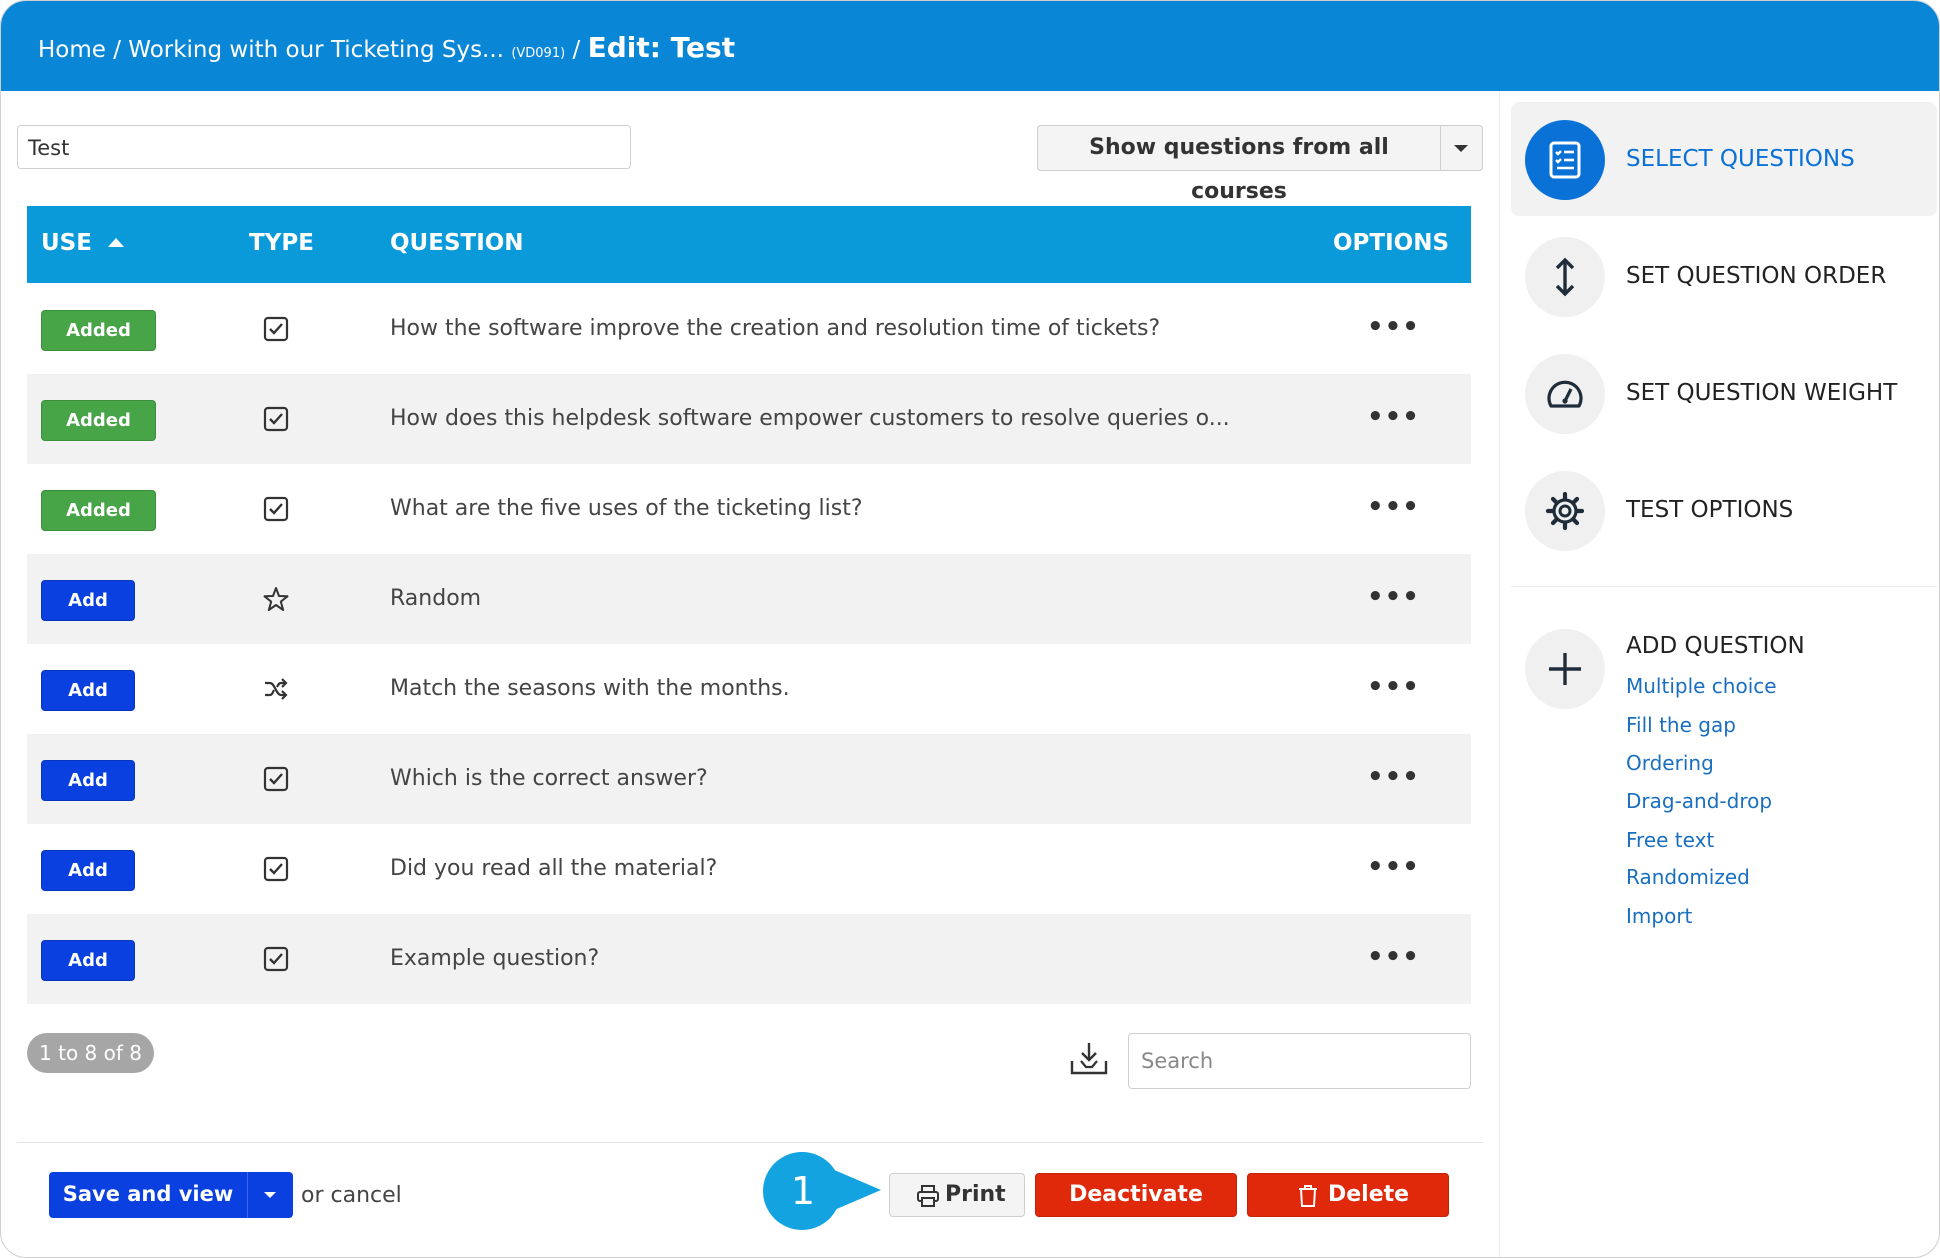  I want to click on sidebar-item-label: SELECT QUESTIONS, so click(1740, 159).